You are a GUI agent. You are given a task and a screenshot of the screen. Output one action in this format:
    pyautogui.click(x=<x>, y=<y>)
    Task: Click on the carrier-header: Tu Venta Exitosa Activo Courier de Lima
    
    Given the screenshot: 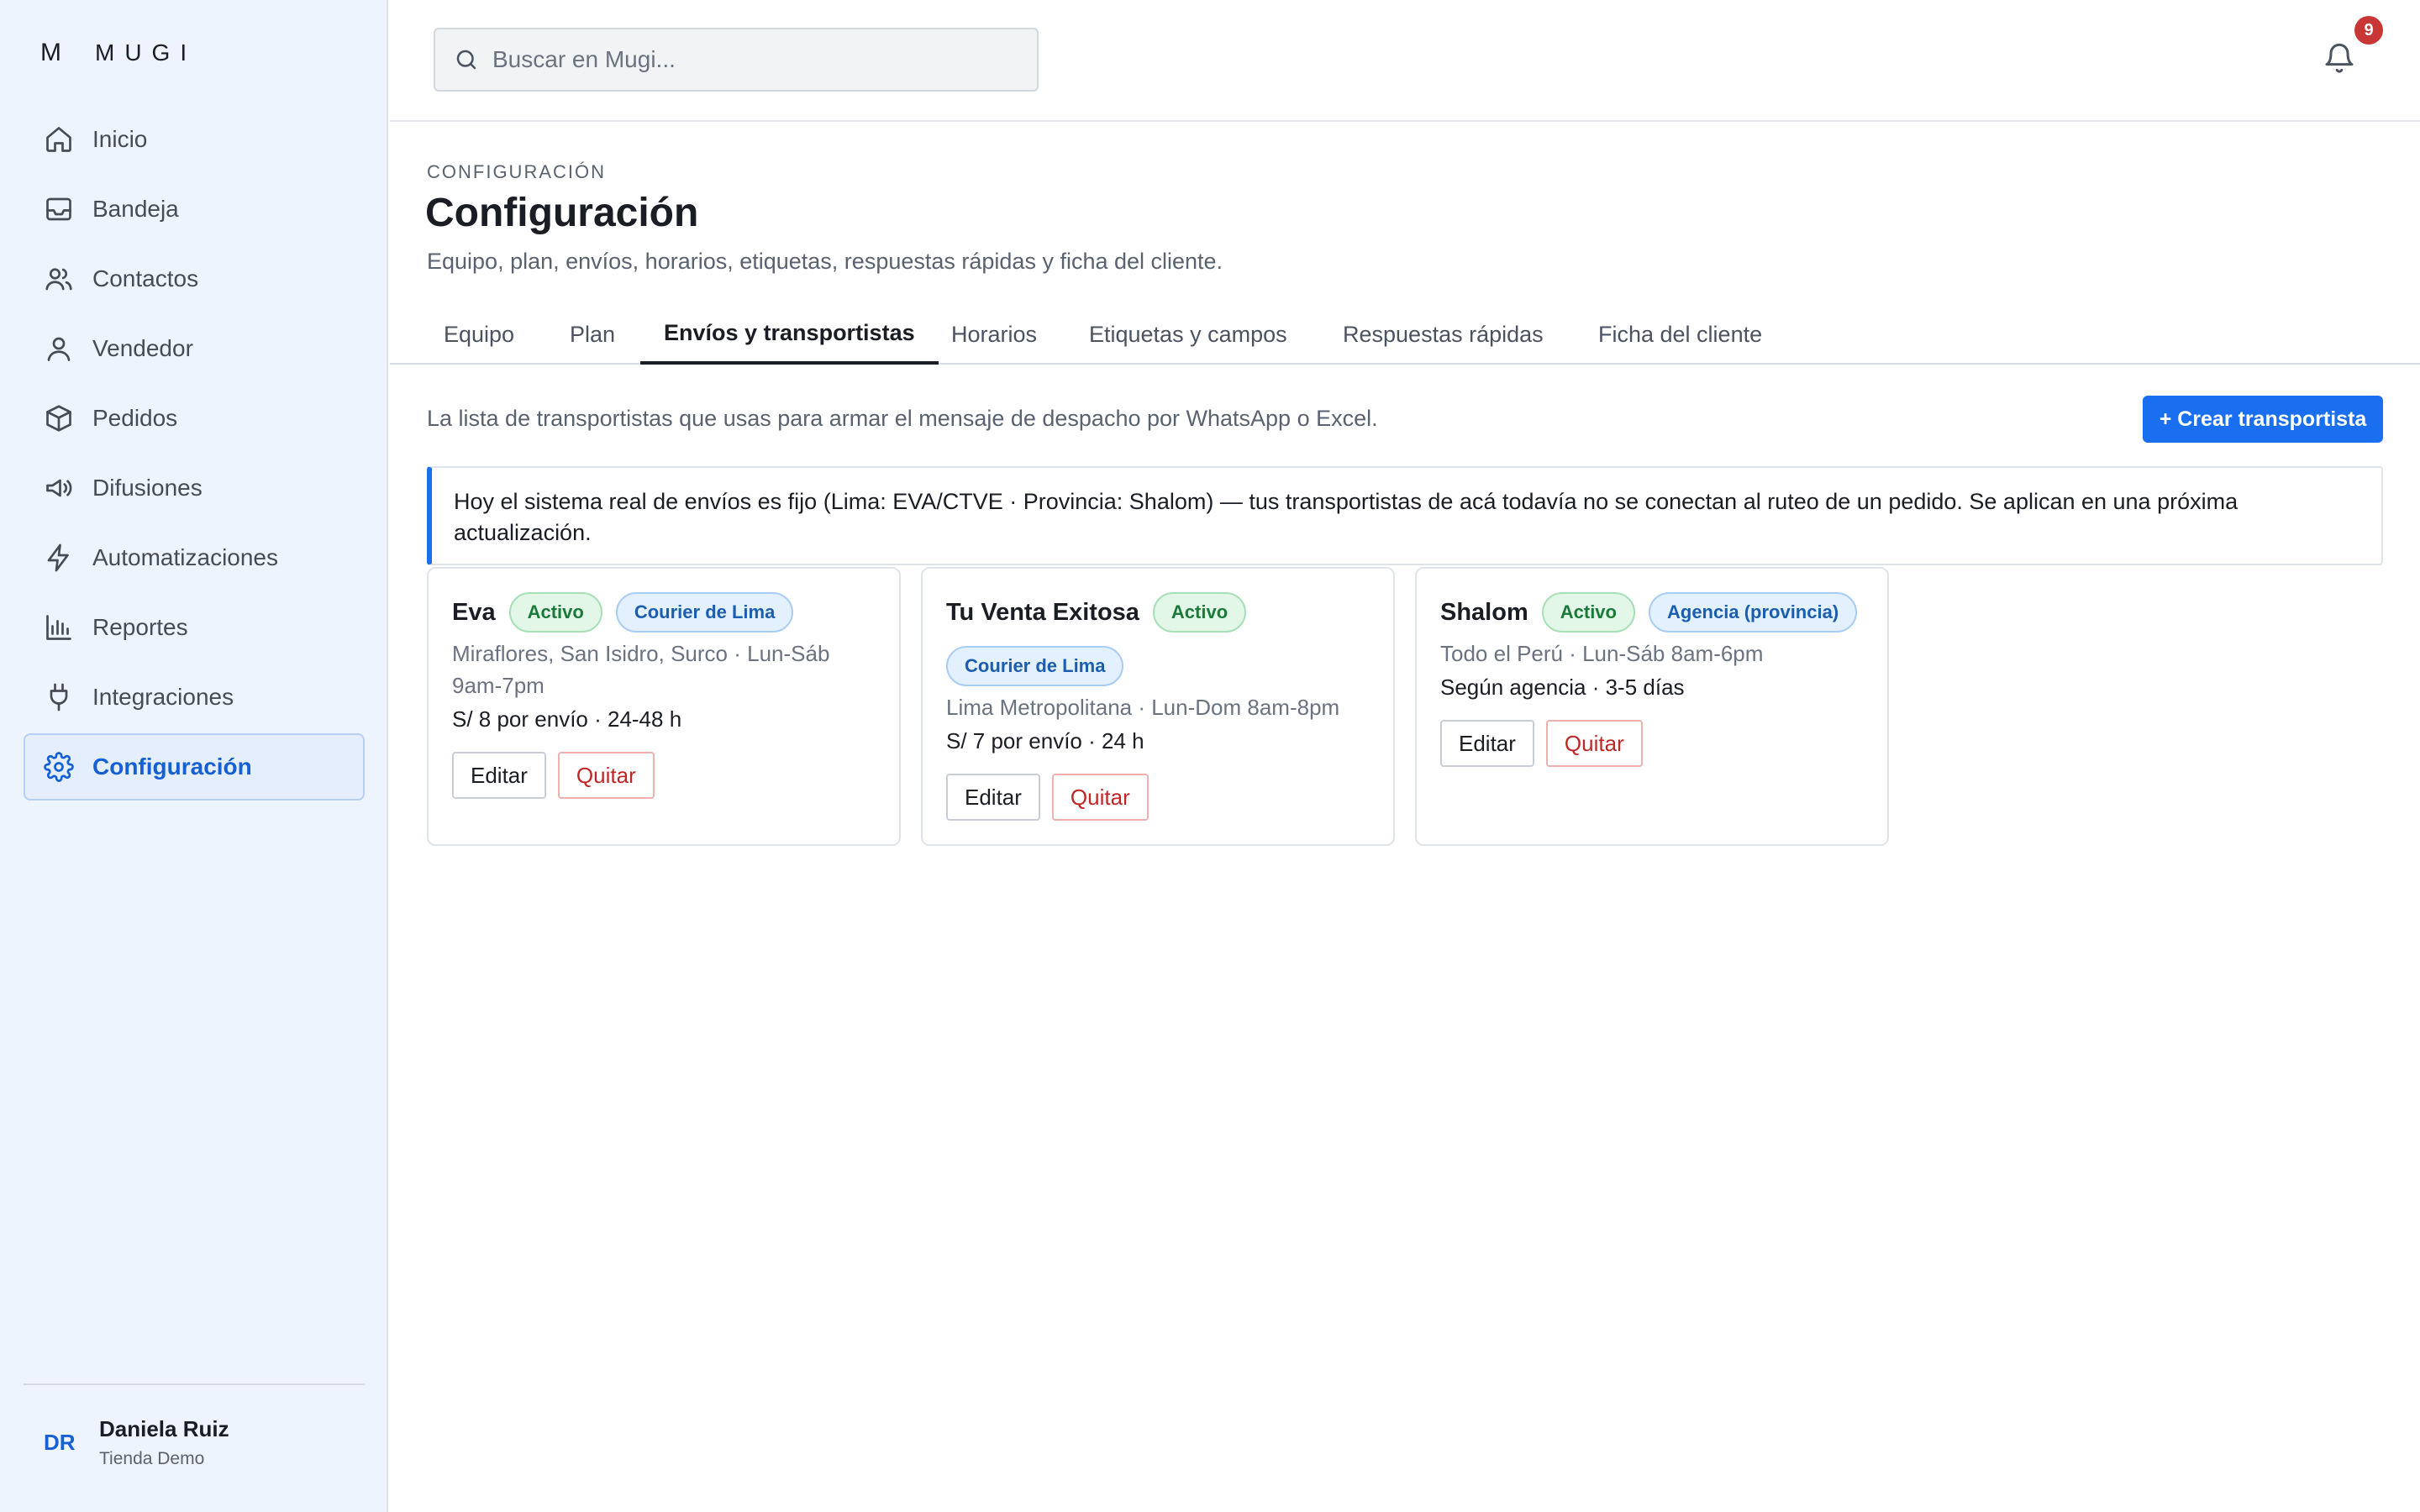 What is the action you would take?
    pyautogui.click(x=1164, y=639)
    